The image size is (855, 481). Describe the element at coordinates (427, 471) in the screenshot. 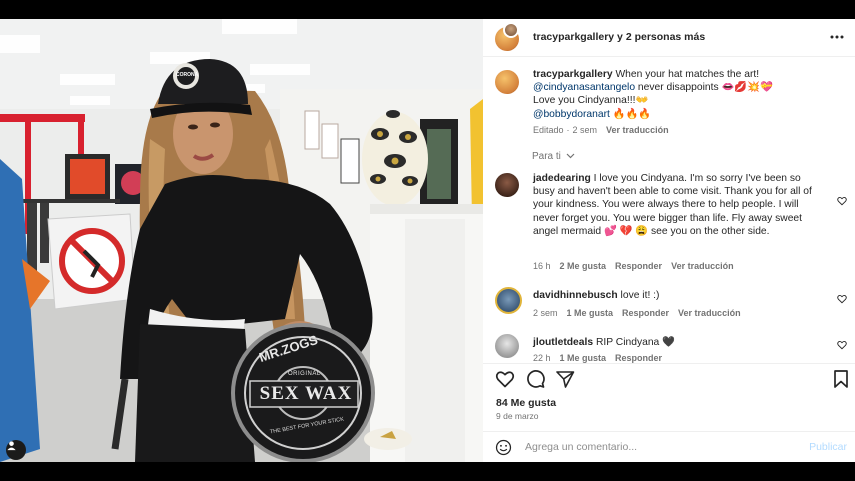

I see `bottom-letterbox` at that location.